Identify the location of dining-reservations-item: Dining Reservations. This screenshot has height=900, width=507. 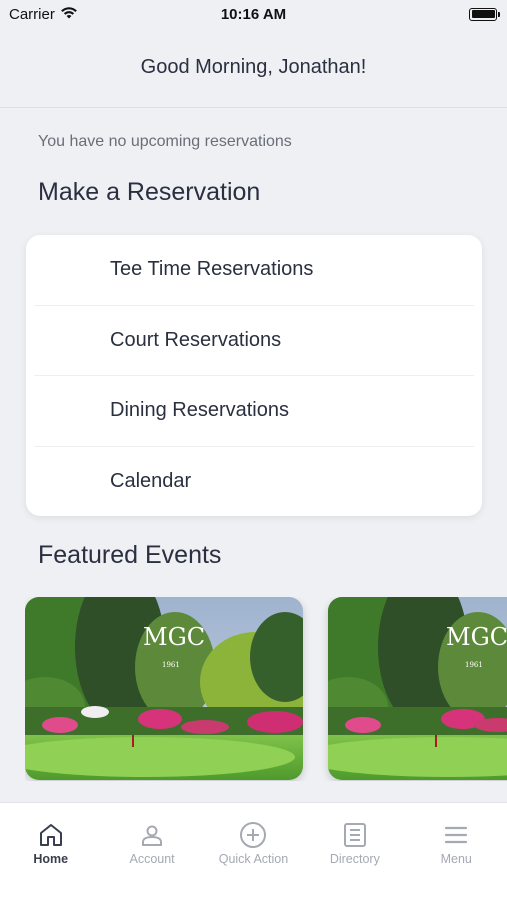
(254, 411).